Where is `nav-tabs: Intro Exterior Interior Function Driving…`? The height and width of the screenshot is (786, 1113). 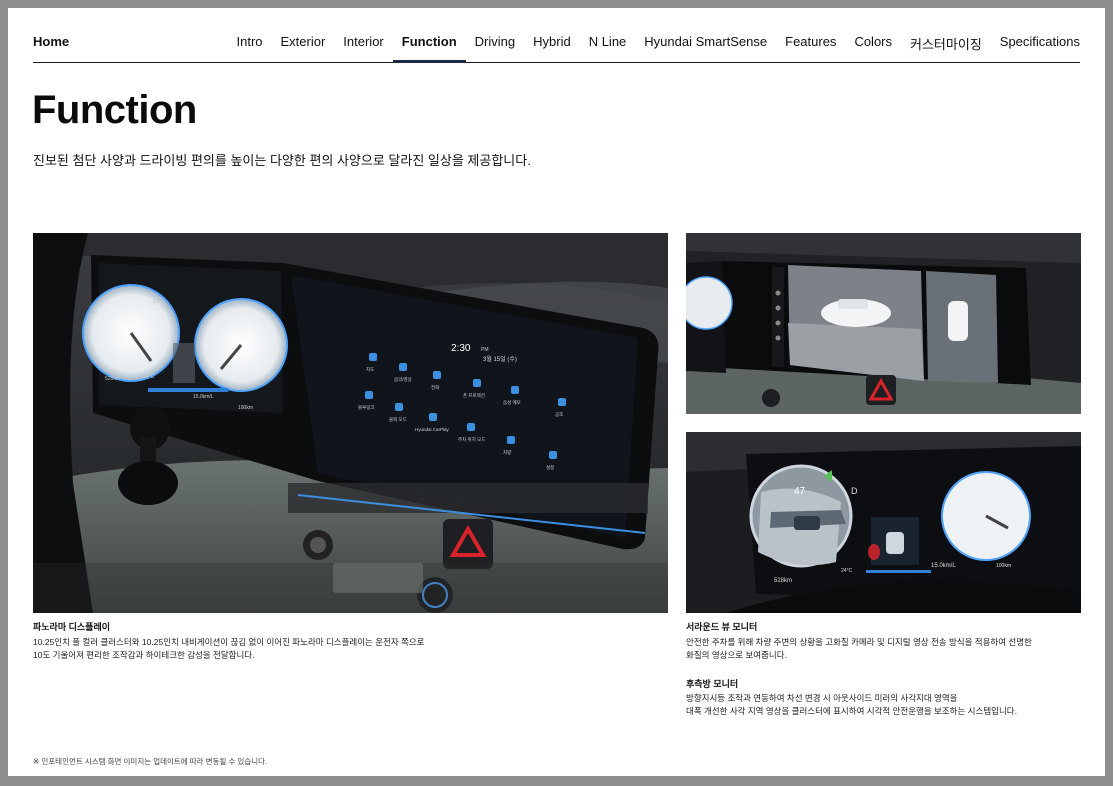 nav-tabs: Intro Exterior Interior Function Driving… is located at coordinates (653, 35).